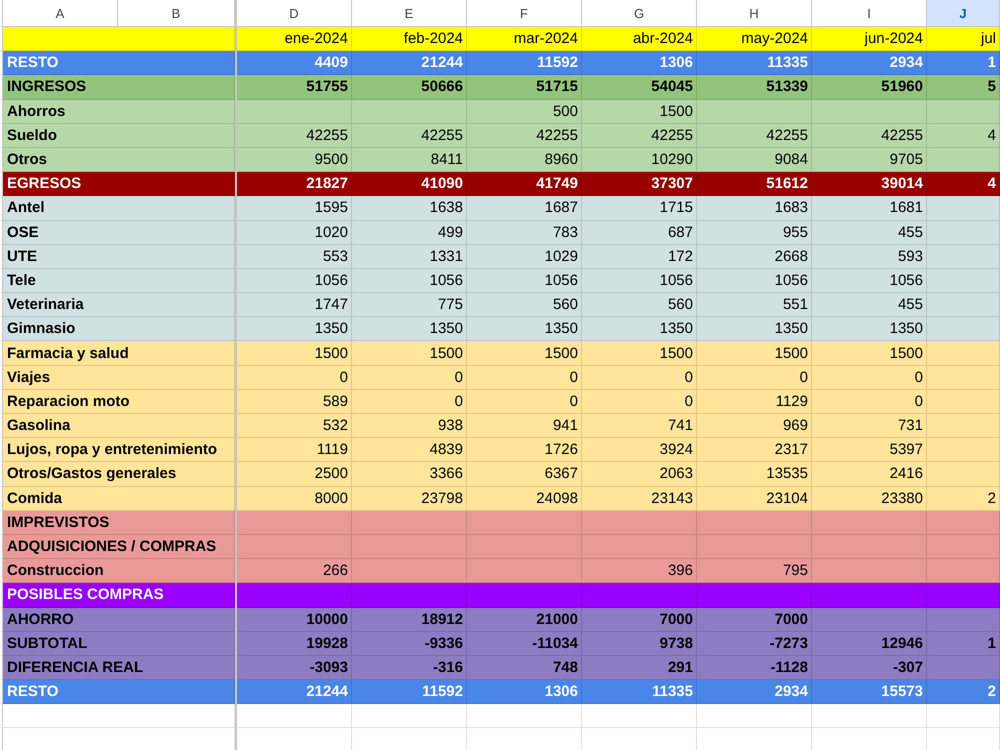 The height and width of the screenshot is (750, 1000). I want to click on table-cell: 969, so click(754, 426).